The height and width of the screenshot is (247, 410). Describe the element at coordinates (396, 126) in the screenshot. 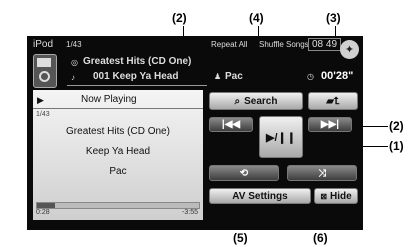

I see `callout-2-right: (2)` at that location.